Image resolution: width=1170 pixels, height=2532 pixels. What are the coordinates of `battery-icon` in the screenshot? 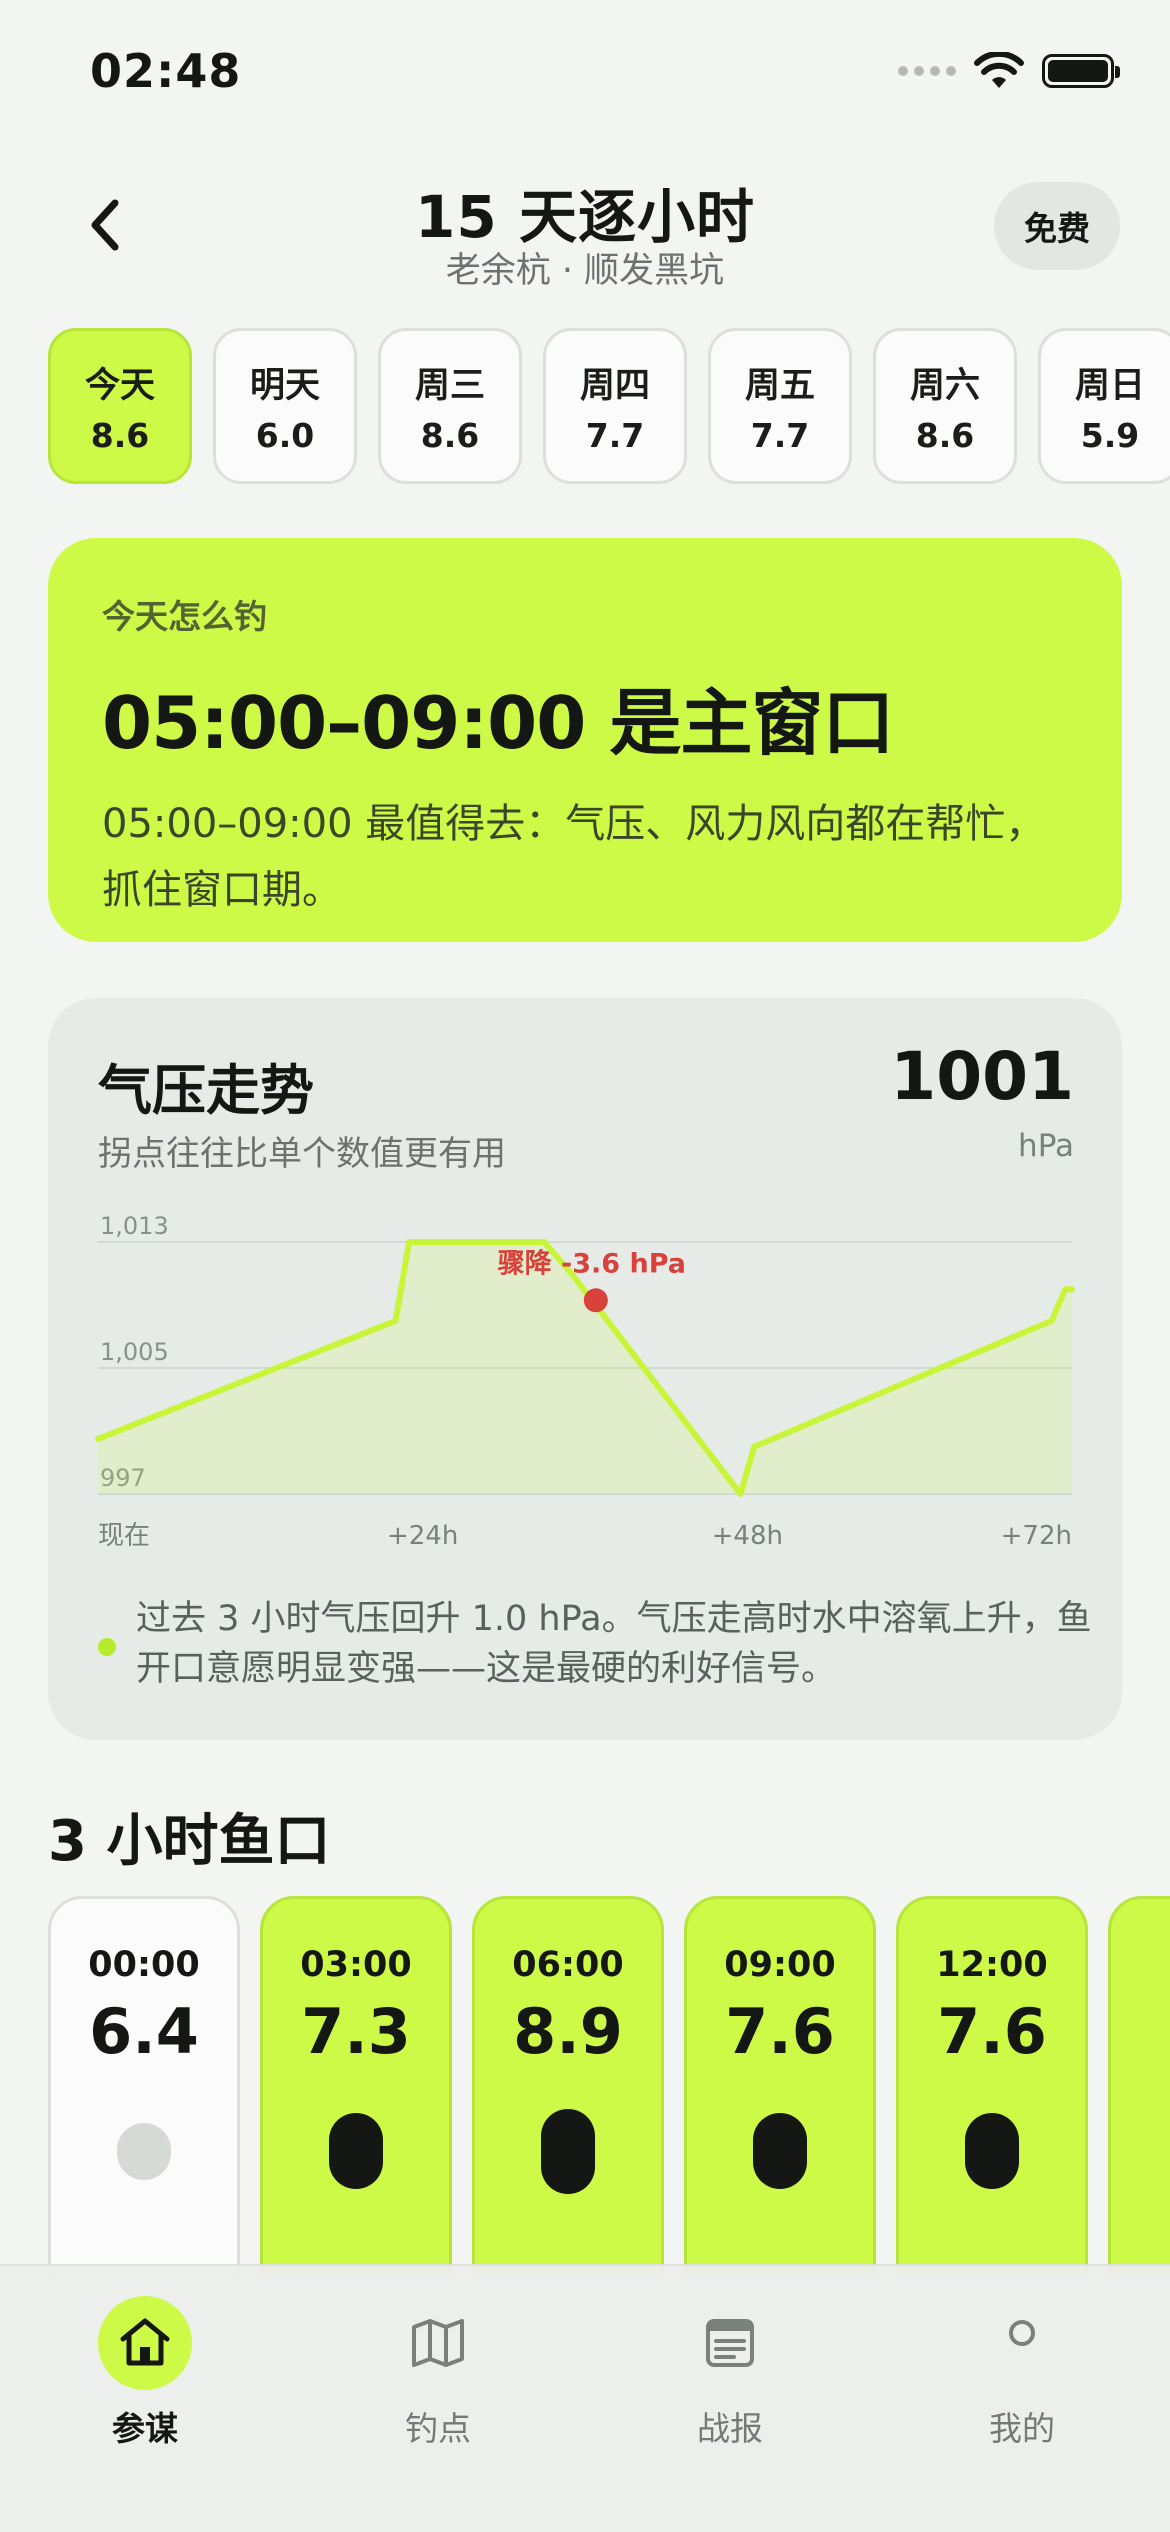 It's located at (1081, 71).